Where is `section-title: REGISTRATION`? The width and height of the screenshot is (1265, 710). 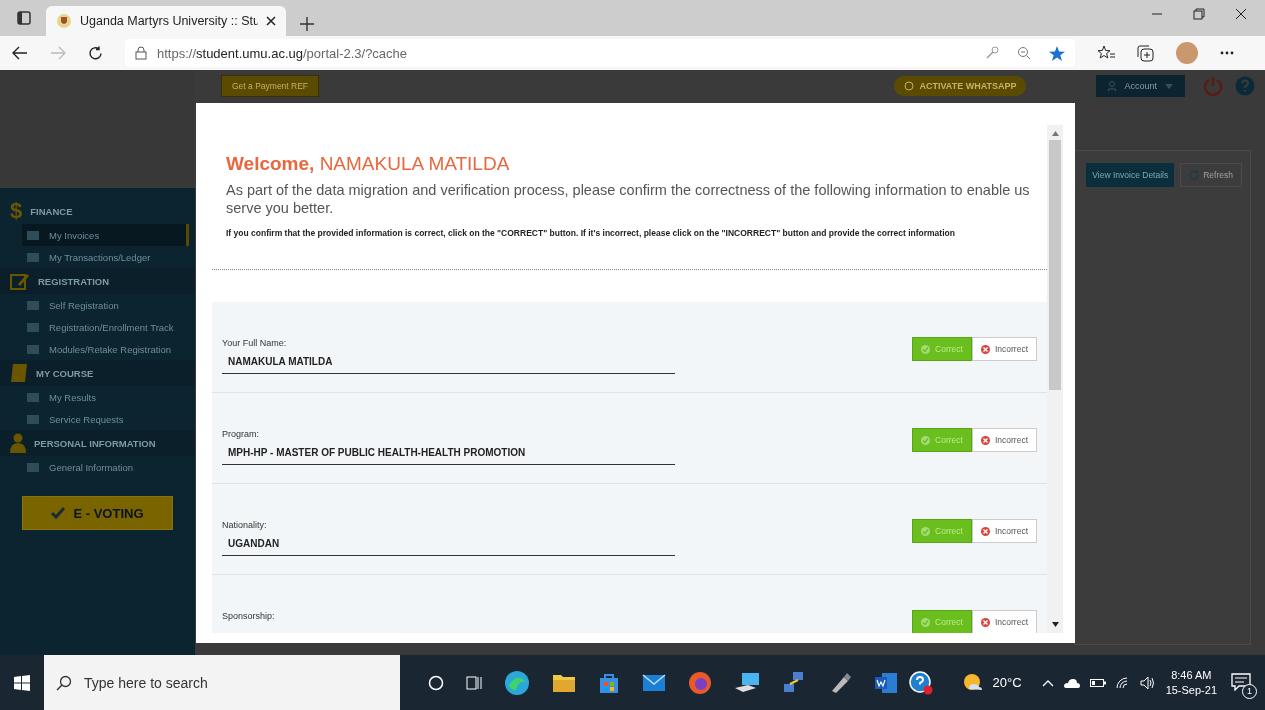
section-title: REGISTRATION is located at coordinates (74, 281).